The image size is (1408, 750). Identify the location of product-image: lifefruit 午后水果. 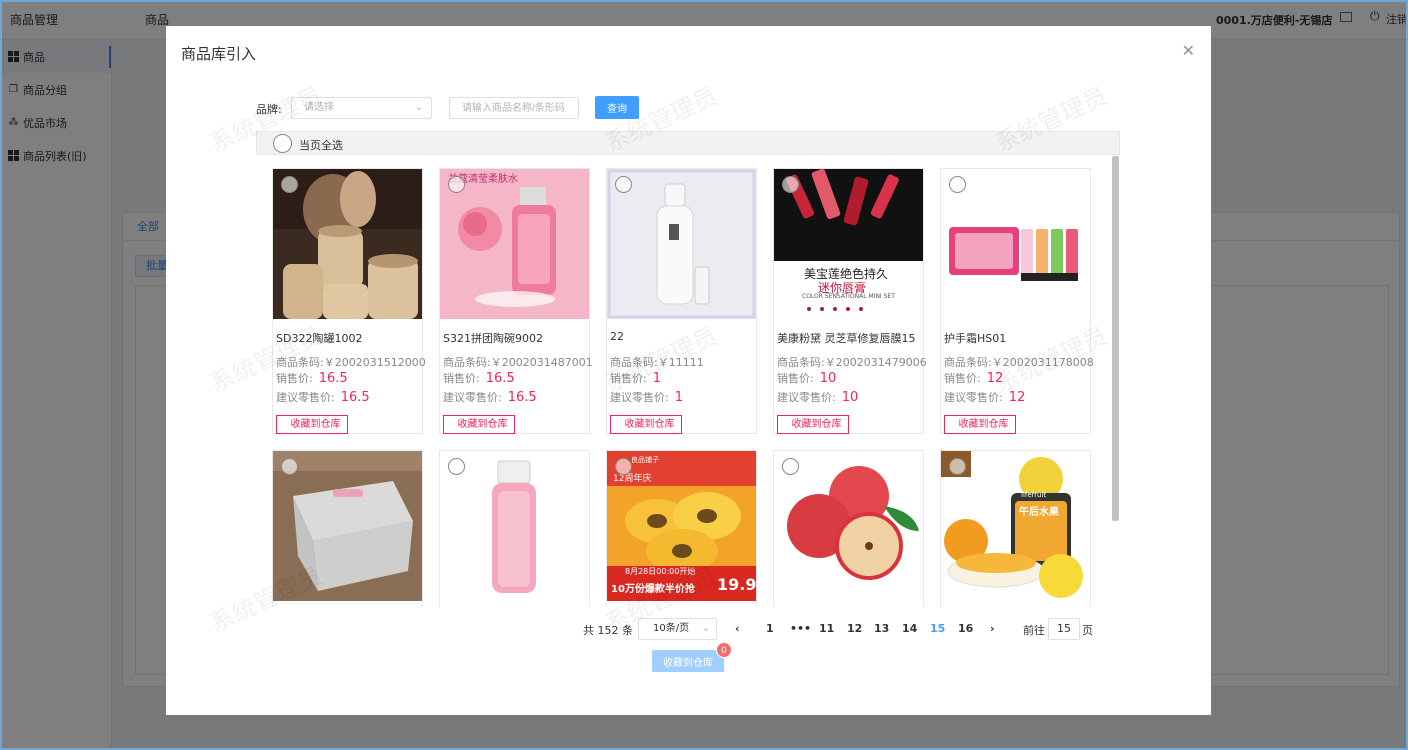
(1015, 526).